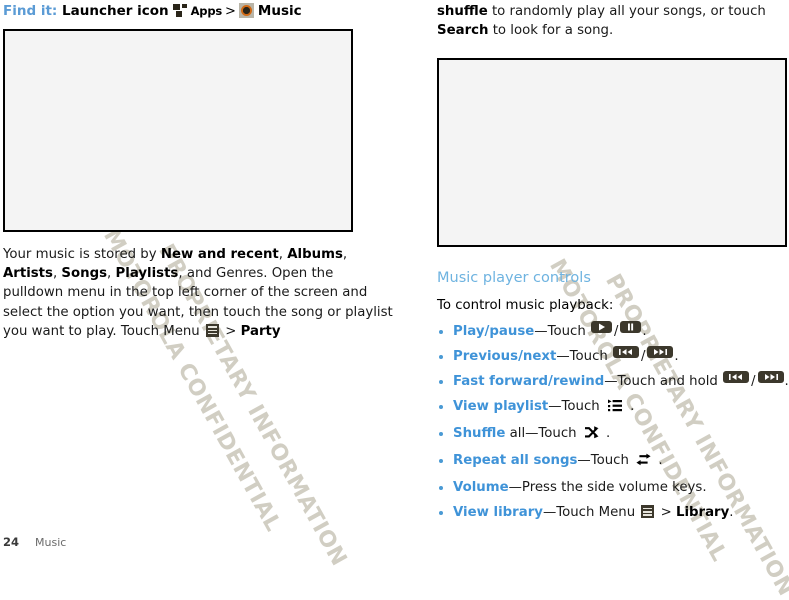  Describe the element at coordinates (529, 382) in the screenshot. I see `term-fast-forward-rewind: Fast forward/rewind` at that location.